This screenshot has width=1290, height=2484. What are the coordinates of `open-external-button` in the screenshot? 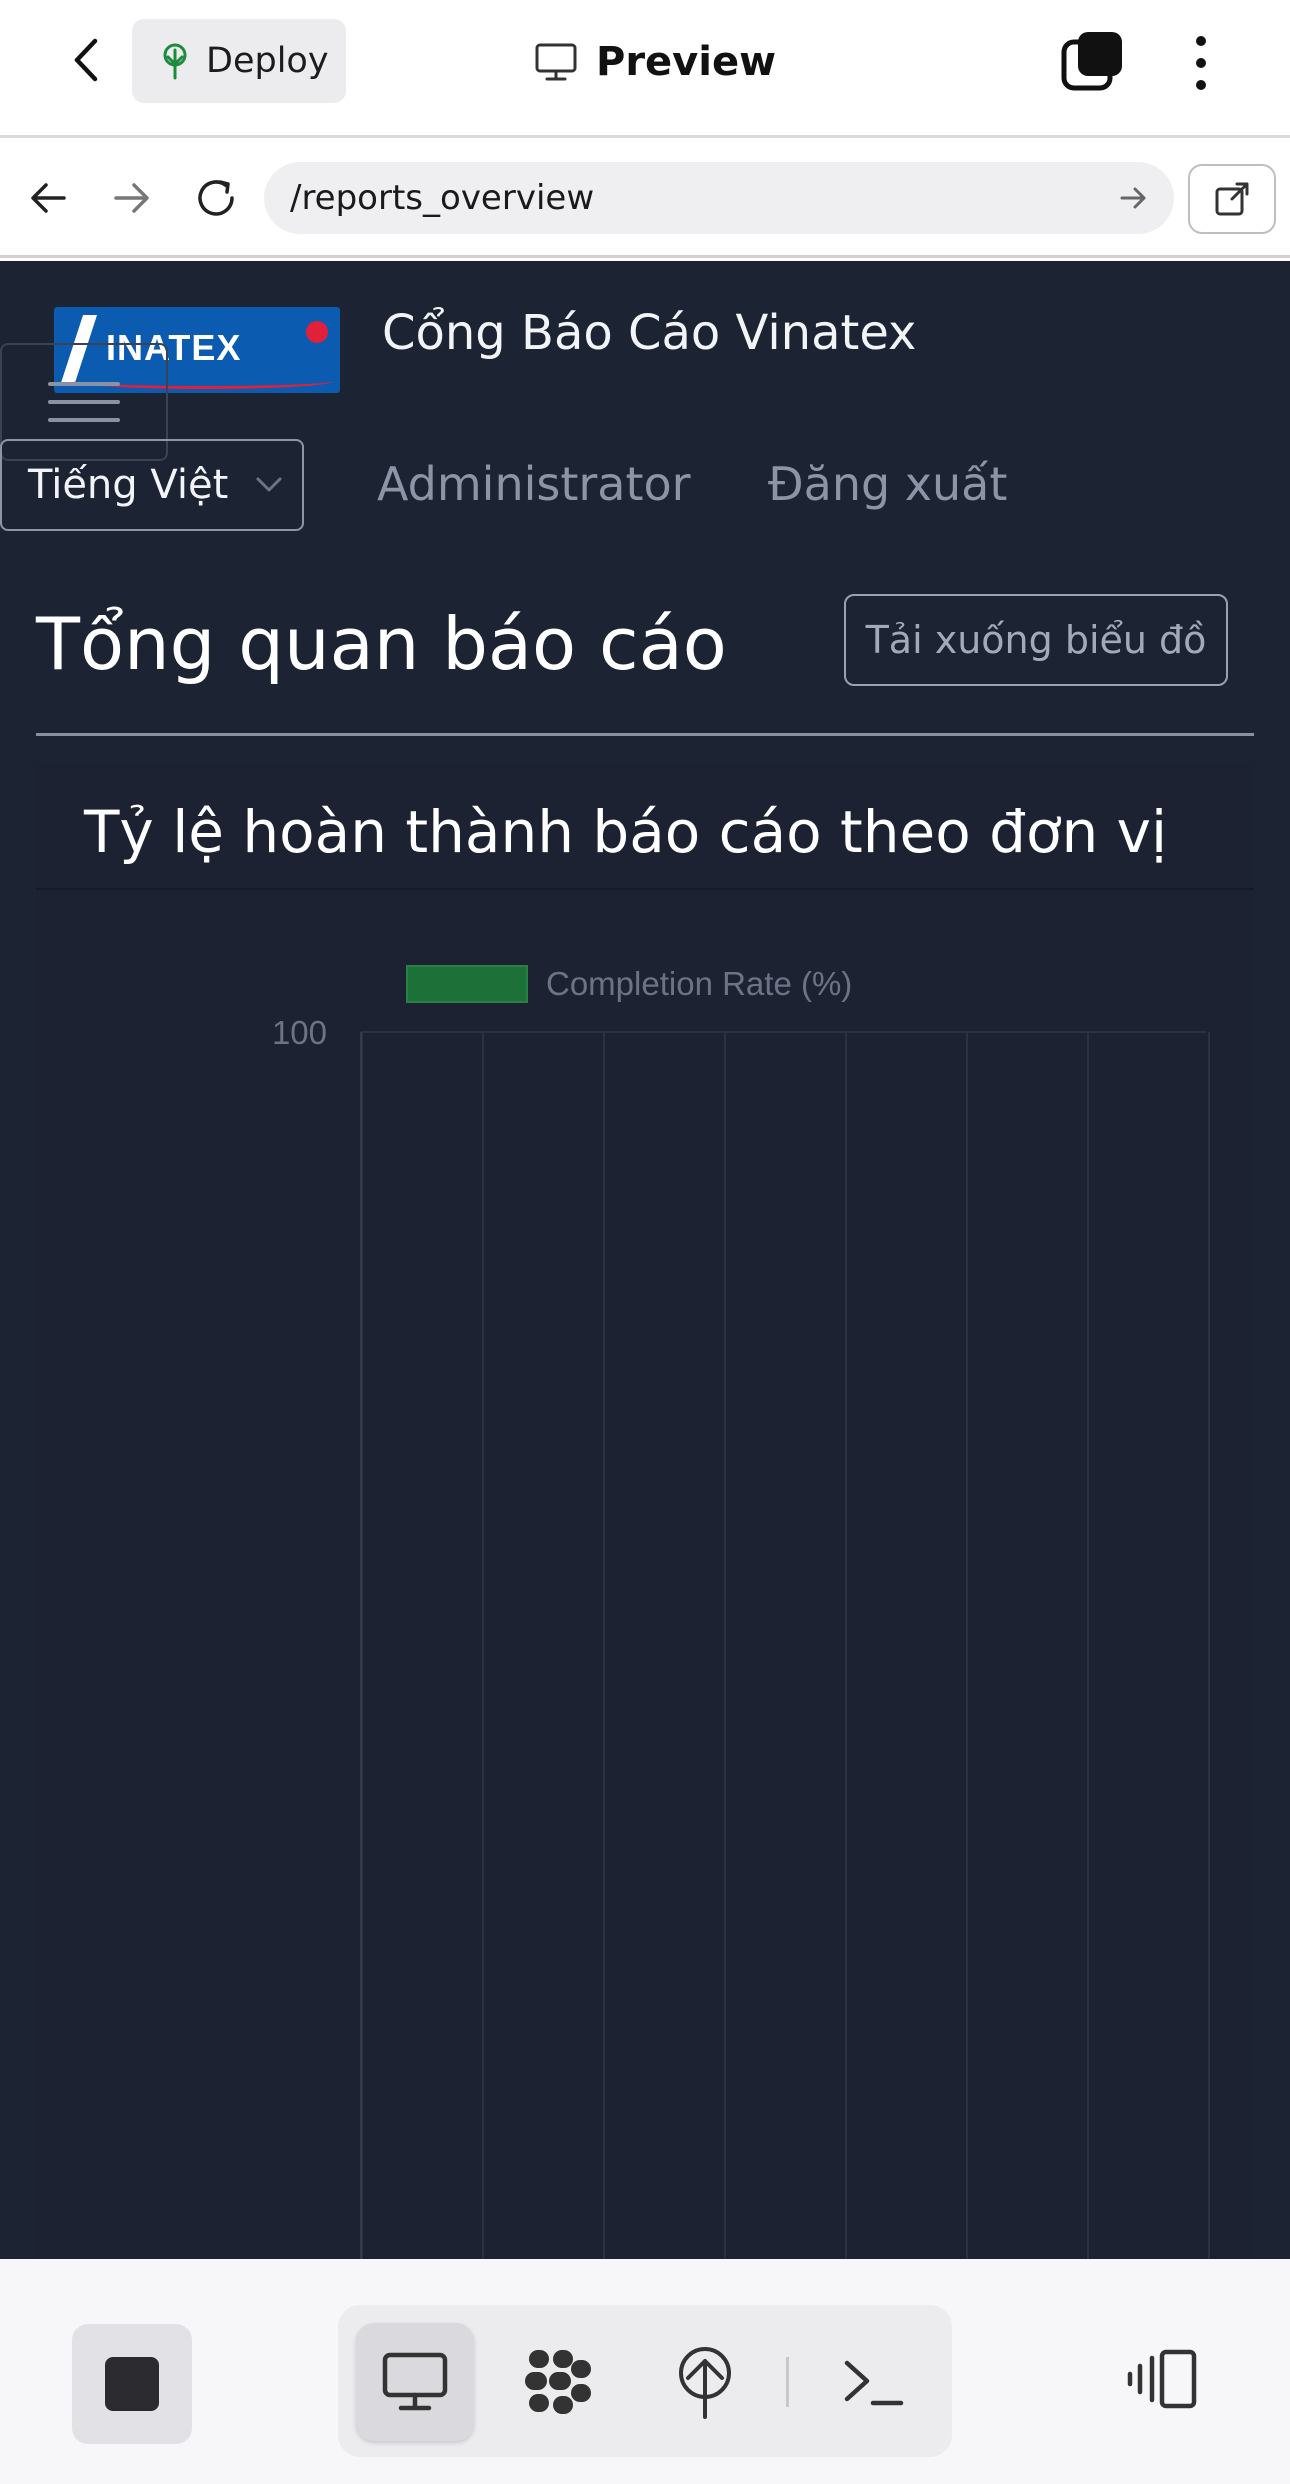 It's located at (1232, 199).